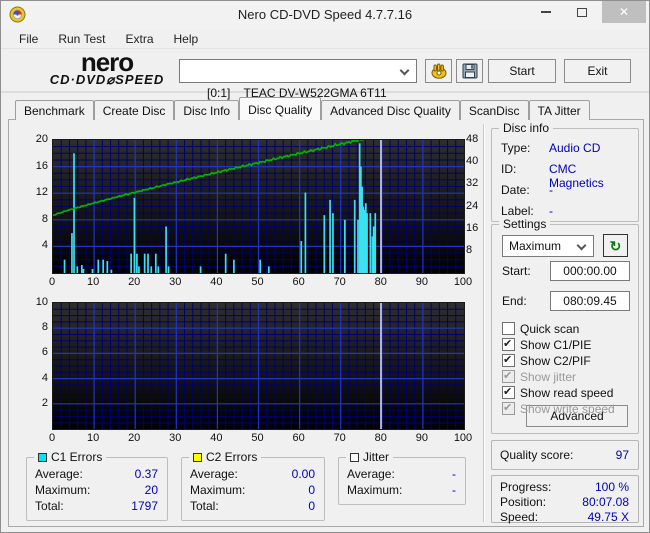 Image resolution: width=650 pixels, height=533 pixels. What do you see at coordinates (252, 506) in the screenshot?
I see `stat-row: Total: 0` at bounding box center [252, 506].